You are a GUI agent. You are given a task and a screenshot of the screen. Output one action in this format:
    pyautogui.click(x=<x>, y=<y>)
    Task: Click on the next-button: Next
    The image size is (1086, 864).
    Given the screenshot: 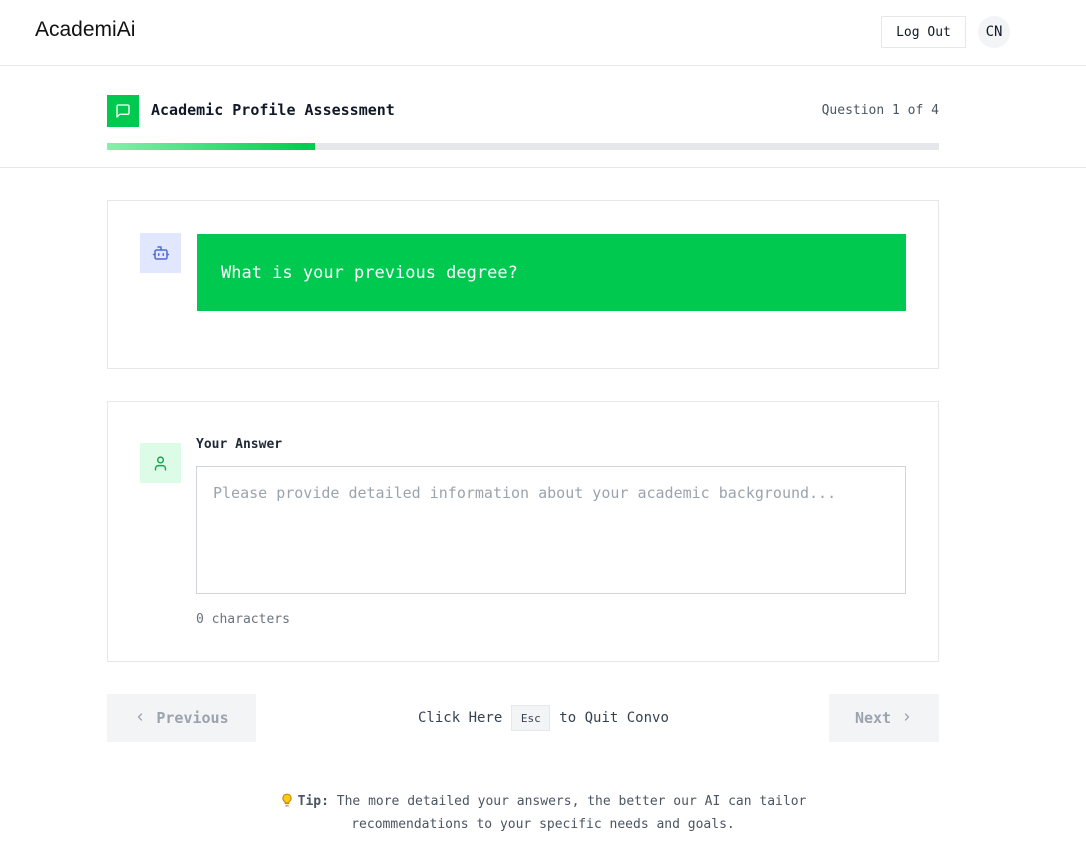 What is the action you would take?
    pyautogui.click(x=884, y=718)
    